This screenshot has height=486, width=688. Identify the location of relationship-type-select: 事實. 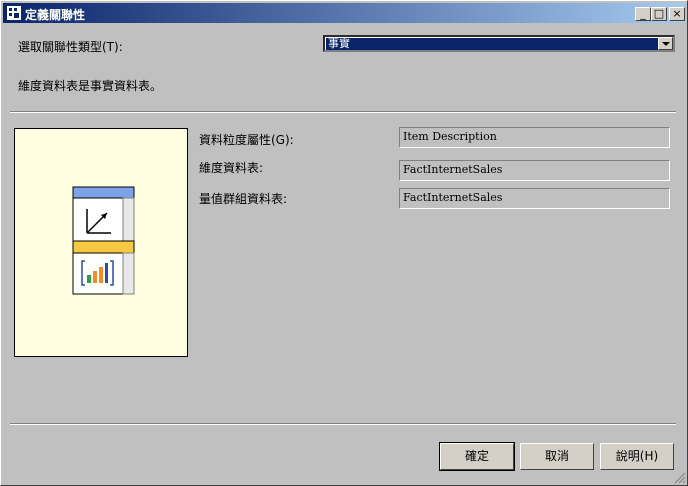
(499, 43).